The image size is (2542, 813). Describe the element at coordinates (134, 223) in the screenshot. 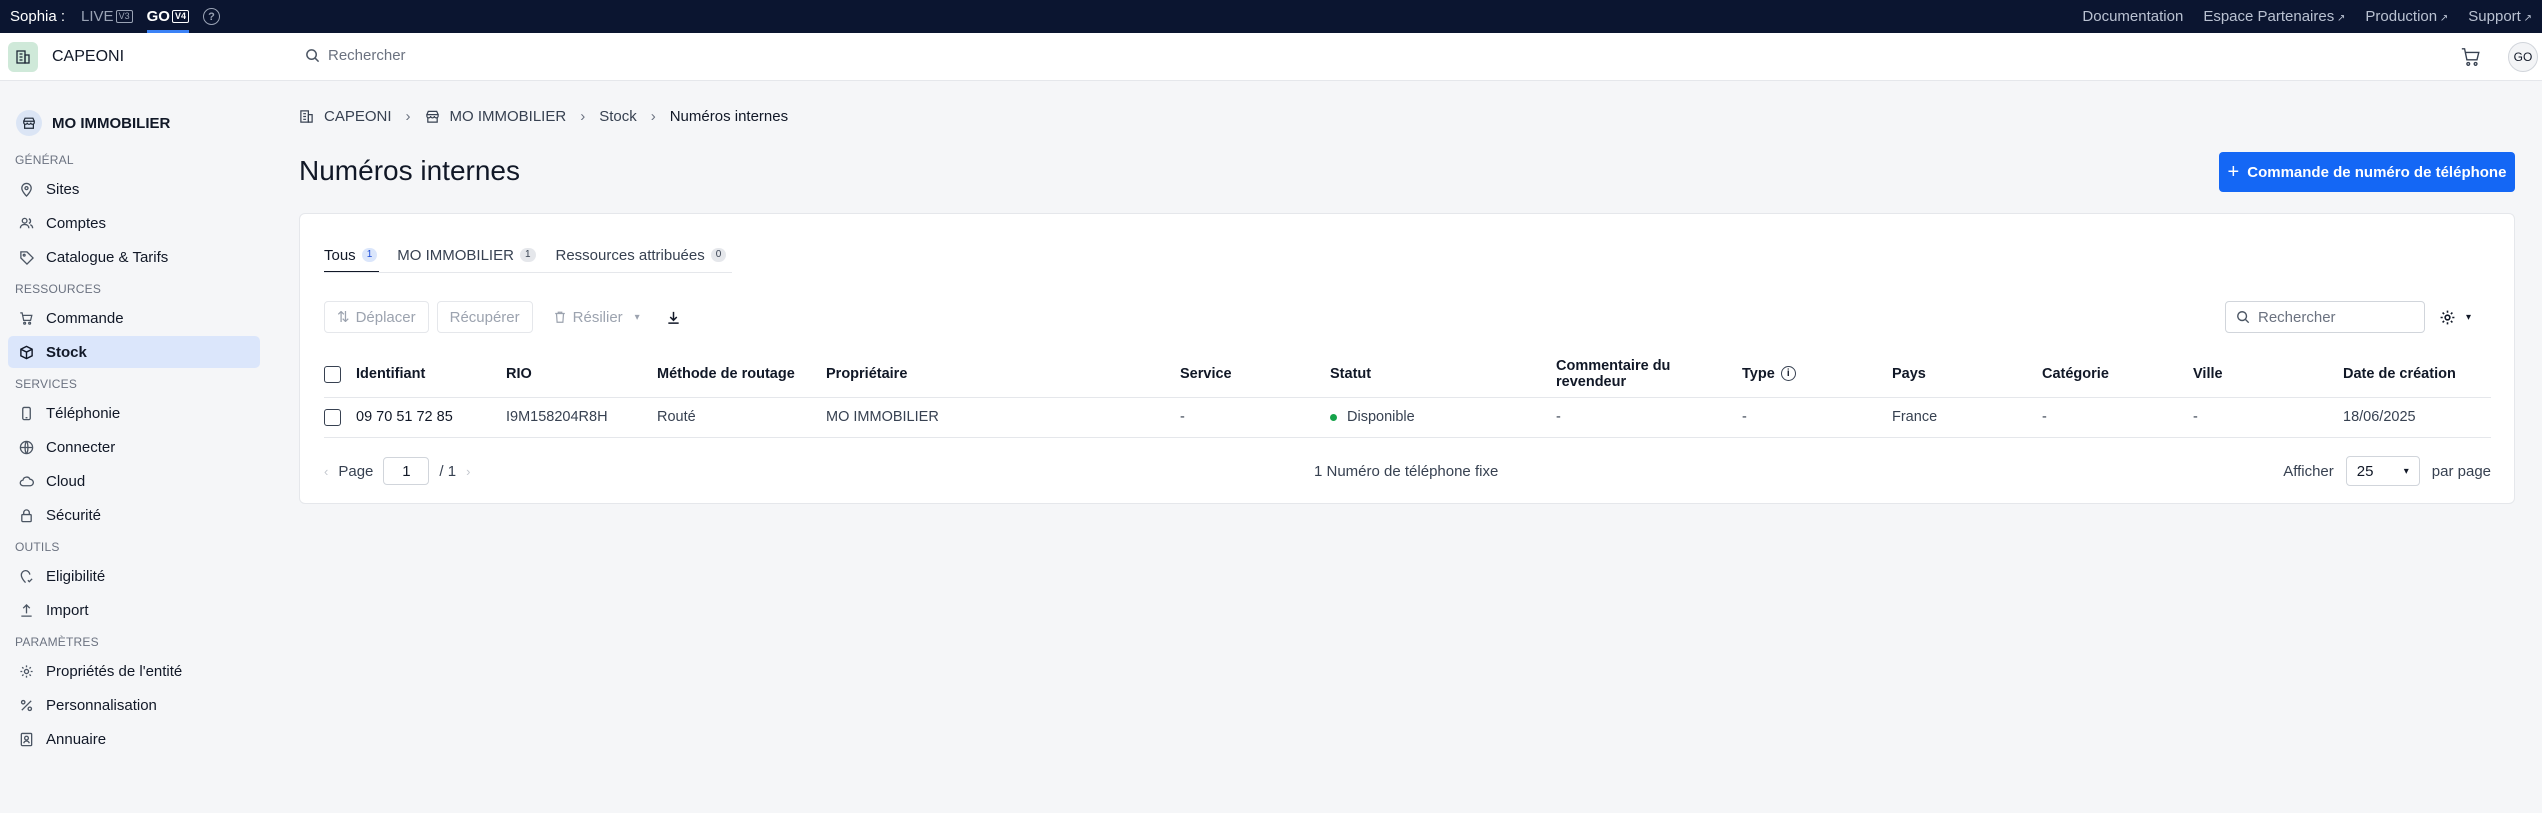

I see `sidebar-item-comptes: Comptes` at that location.